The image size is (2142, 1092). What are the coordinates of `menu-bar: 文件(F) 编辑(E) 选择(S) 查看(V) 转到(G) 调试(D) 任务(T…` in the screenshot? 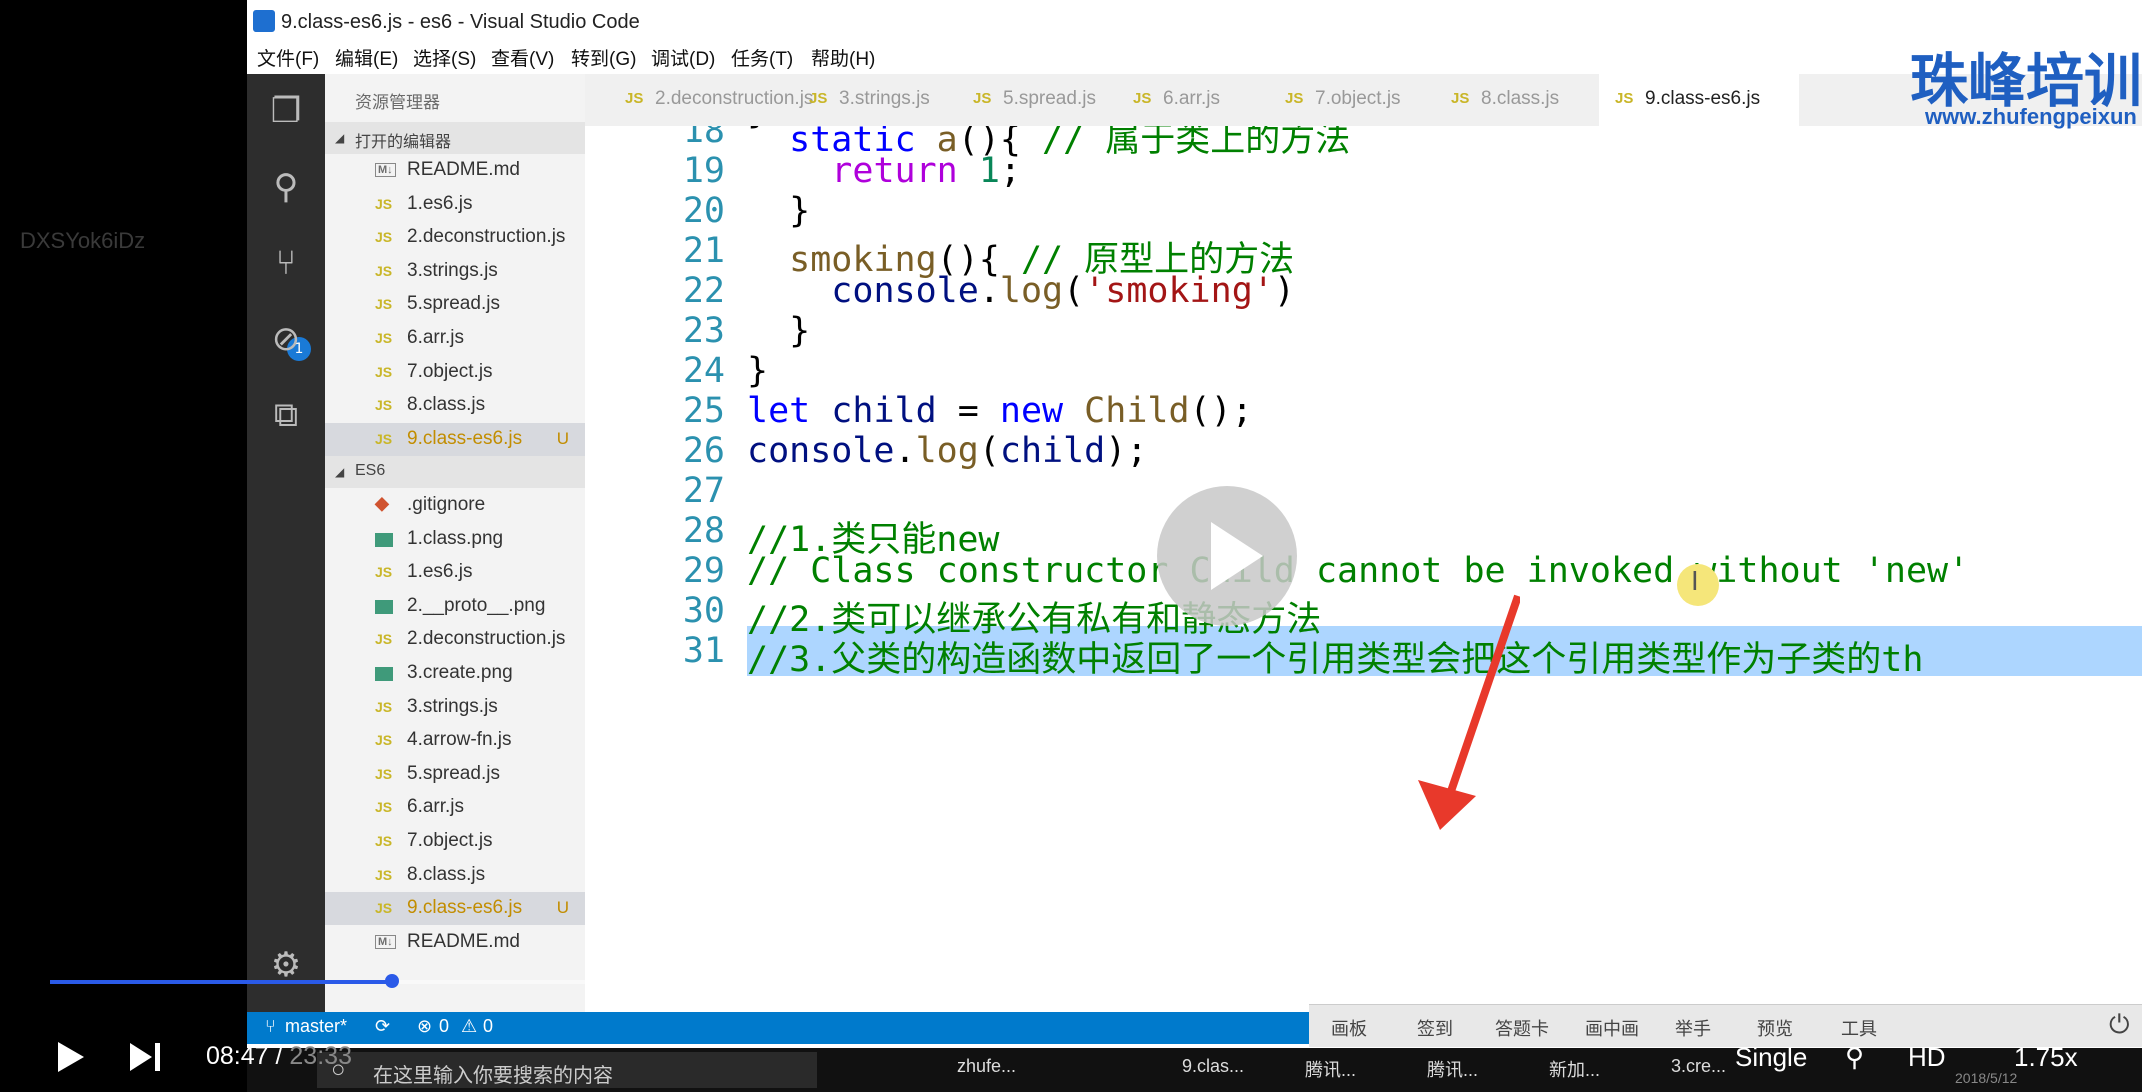 It's located at (1194, 59).